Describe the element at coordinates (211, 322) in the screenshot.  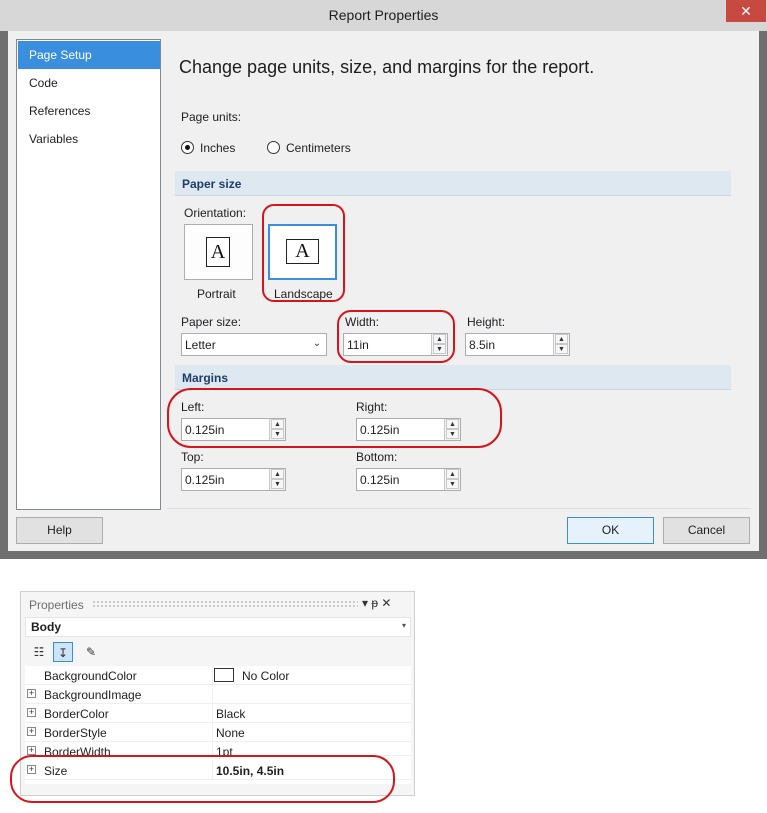
I see `paper-size-label: Paper size:` at that location.